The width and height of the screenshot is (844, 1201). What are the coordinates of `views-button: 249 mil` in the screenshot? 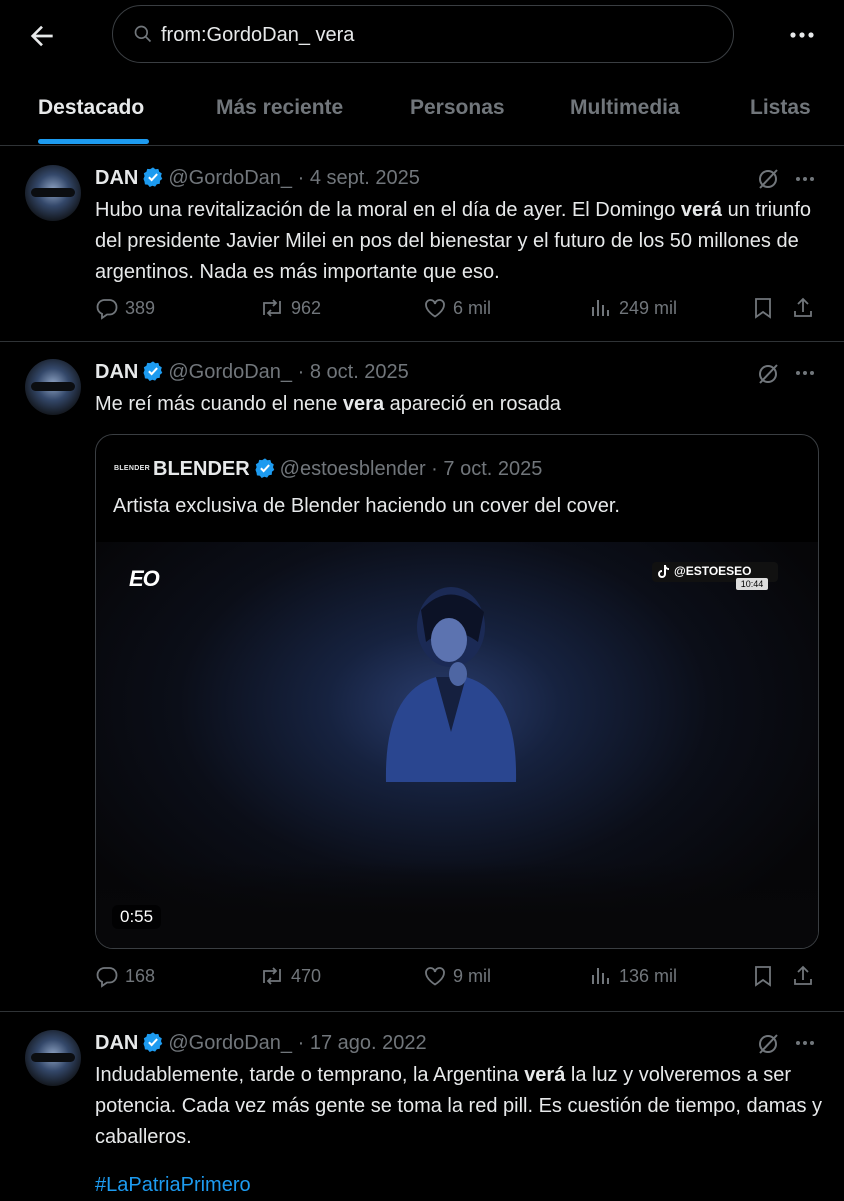 It's located at (633, 308).